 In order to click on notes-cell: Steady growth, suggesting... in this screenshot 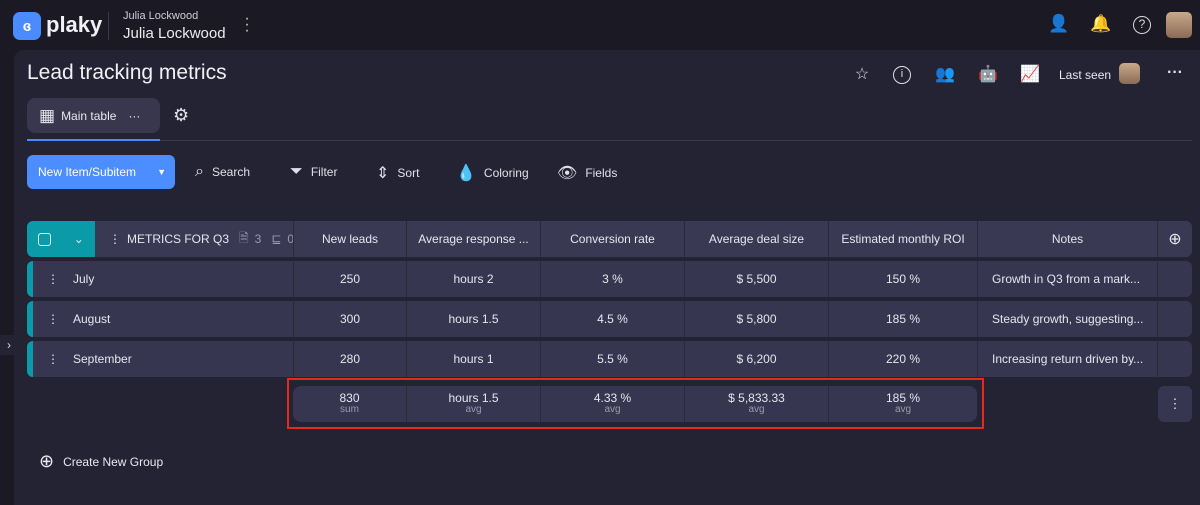, I will do `click(1067, 319)`.